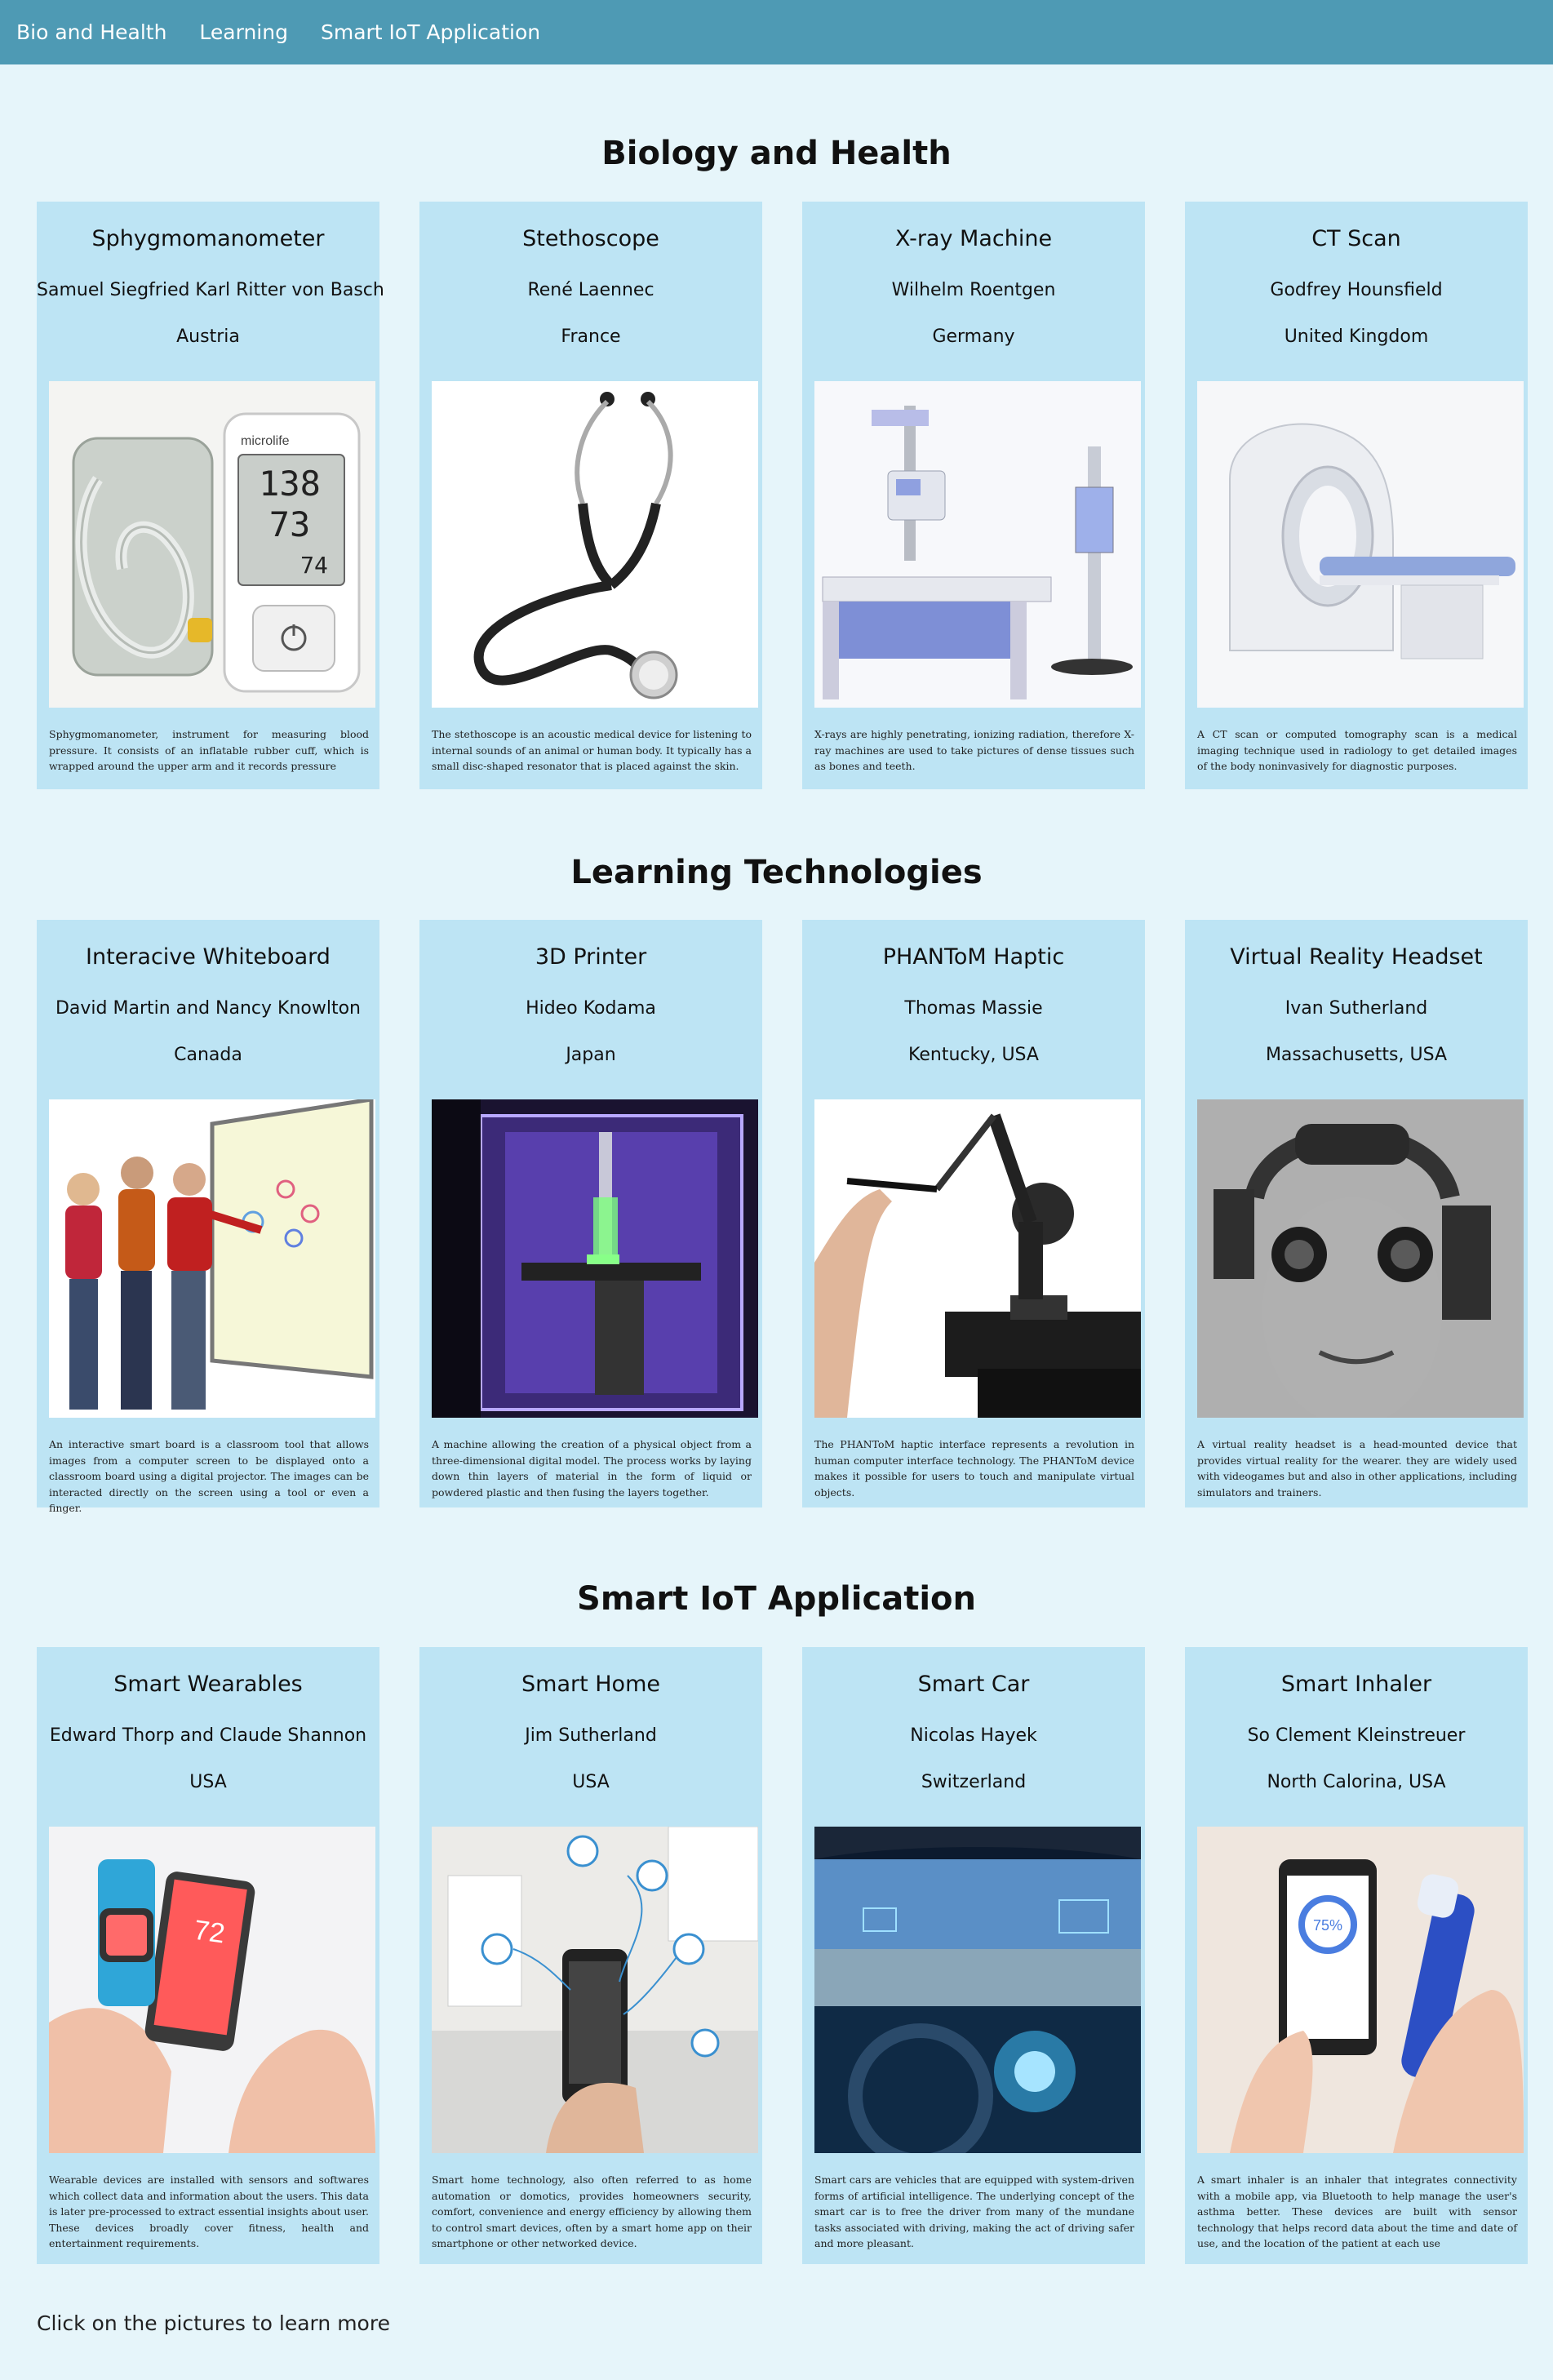  What do you see at coordinates (1356, 1684) in the screenshot?
I see `card-title: Smart Inhaler` at bounding box center [1356, 1684].